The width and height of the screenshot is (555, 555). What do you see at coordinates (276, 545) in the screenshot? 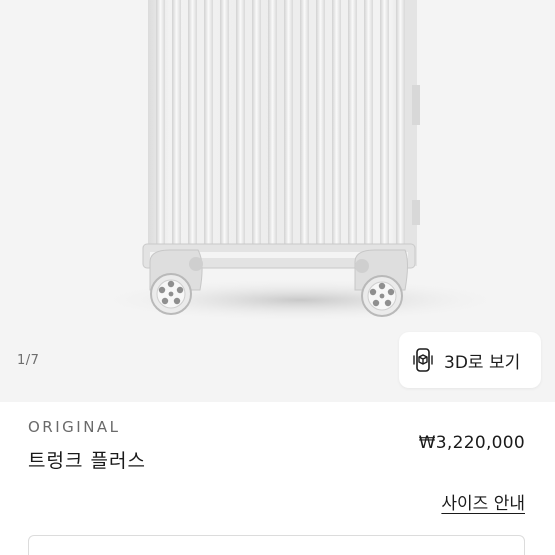
I see `option-selector` at bounding box center [276, 545].